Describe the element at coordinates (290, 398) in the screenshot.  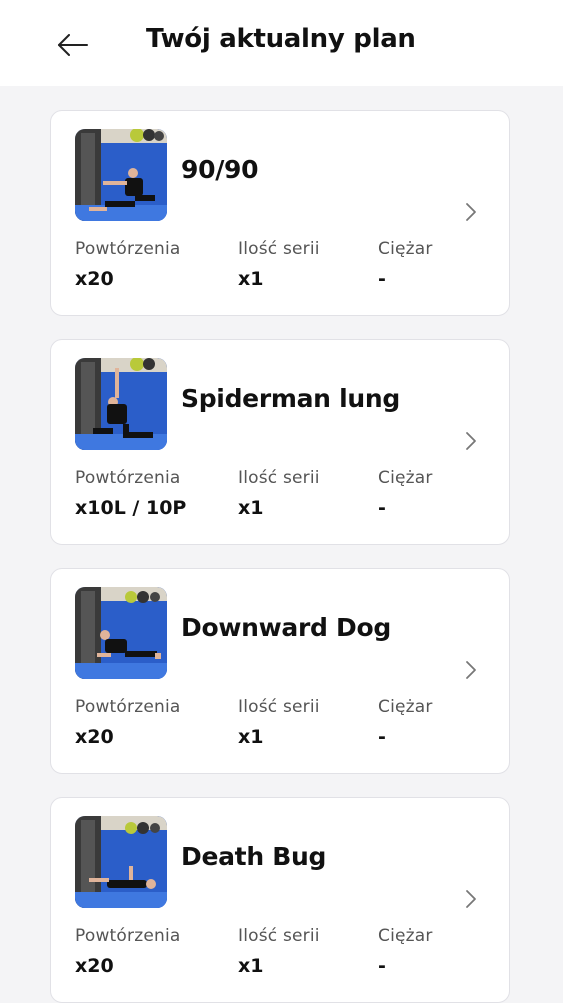
I see `exercise-name: Spiderman lung` at that location.